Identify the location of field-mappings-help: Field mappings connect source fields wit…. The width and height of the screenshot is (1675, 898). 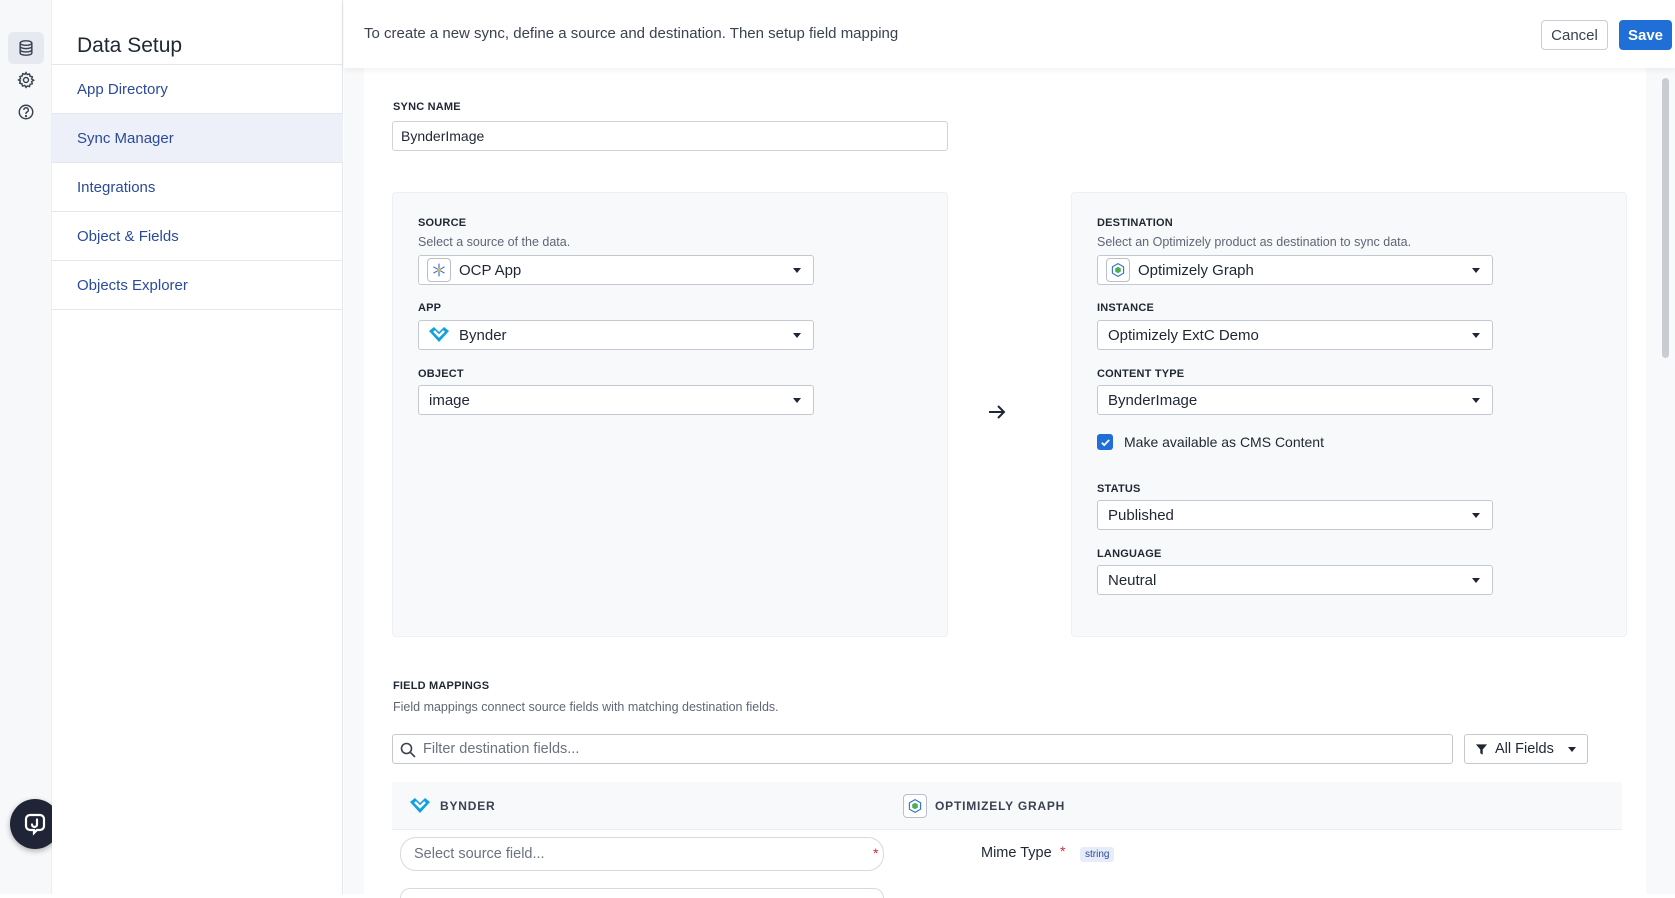
(586, 707).